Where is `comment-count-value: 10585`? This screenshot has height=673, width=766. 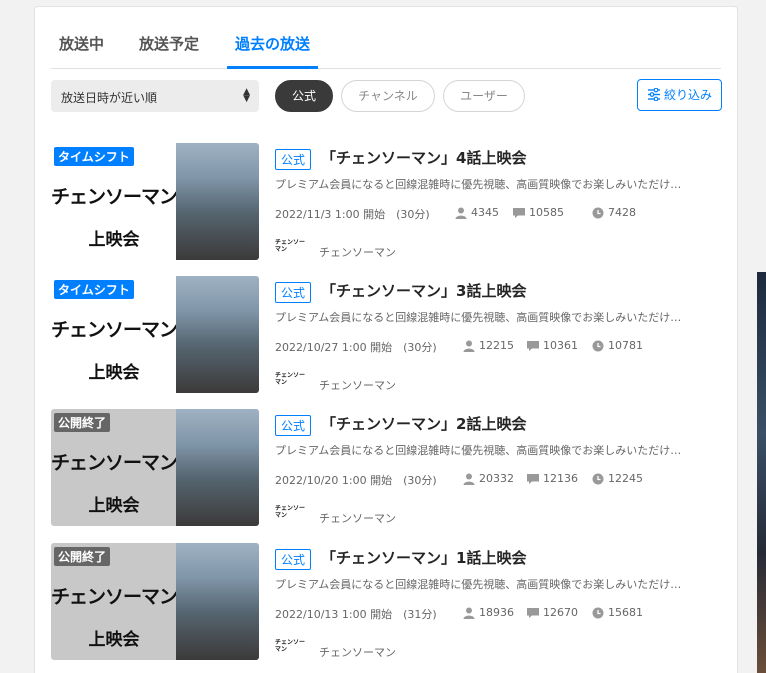 comment-count-value: 10585 is located at coordinates (546, 212).